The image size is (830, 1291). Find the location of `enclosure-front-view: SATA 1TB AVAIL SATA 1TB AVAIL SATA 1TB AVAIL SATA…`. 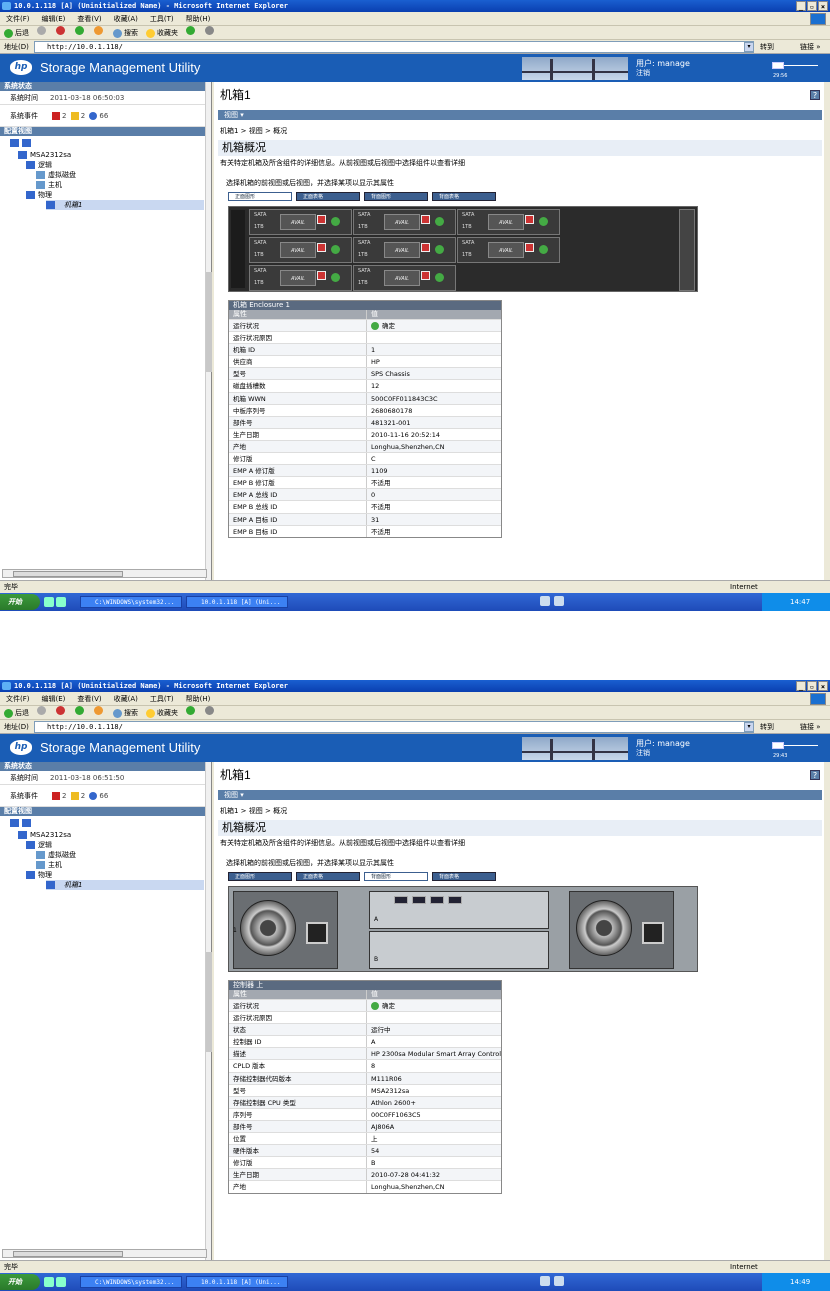

enclosure-front-view: SATA 1TB AVAIL SATA 1TB AVAIL SATA 1TB AVAIL SATA… is located at coordinates (463, 249).